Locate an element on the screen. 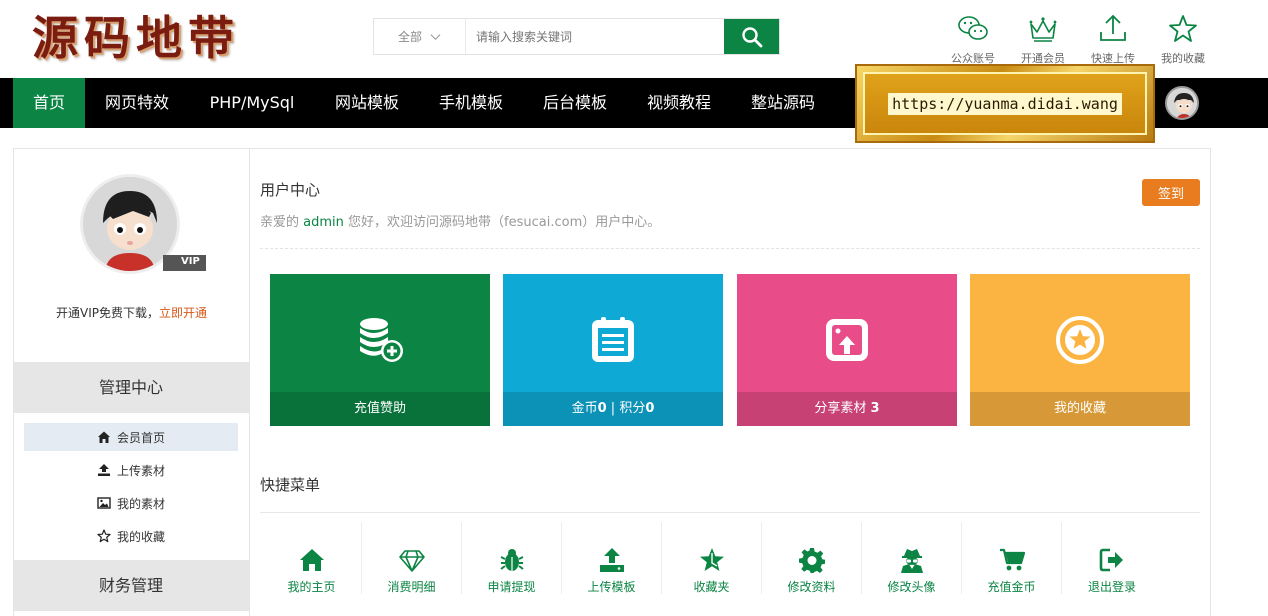 The height and width of the screenshot is (616, 1268). quick-menu-label: 修改头像 is located at coordinates (911, 587).